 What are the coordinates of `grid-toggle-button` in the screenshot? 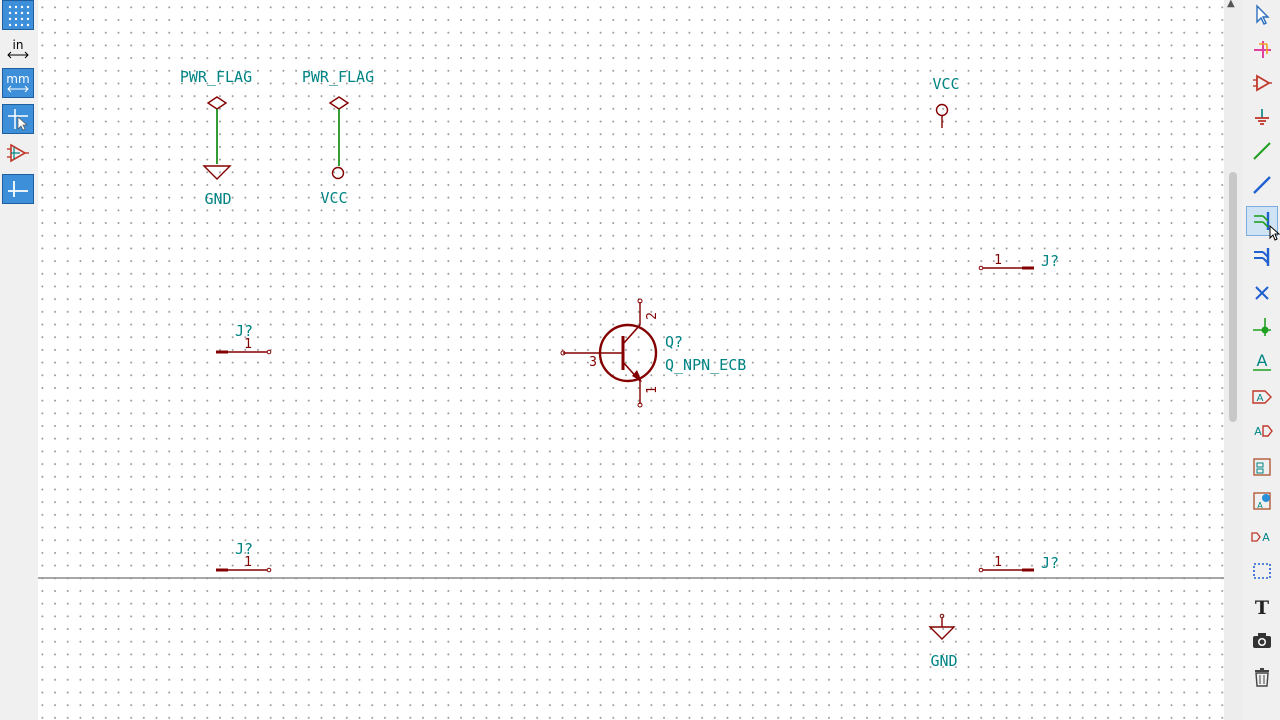 It's located at (18, 15).